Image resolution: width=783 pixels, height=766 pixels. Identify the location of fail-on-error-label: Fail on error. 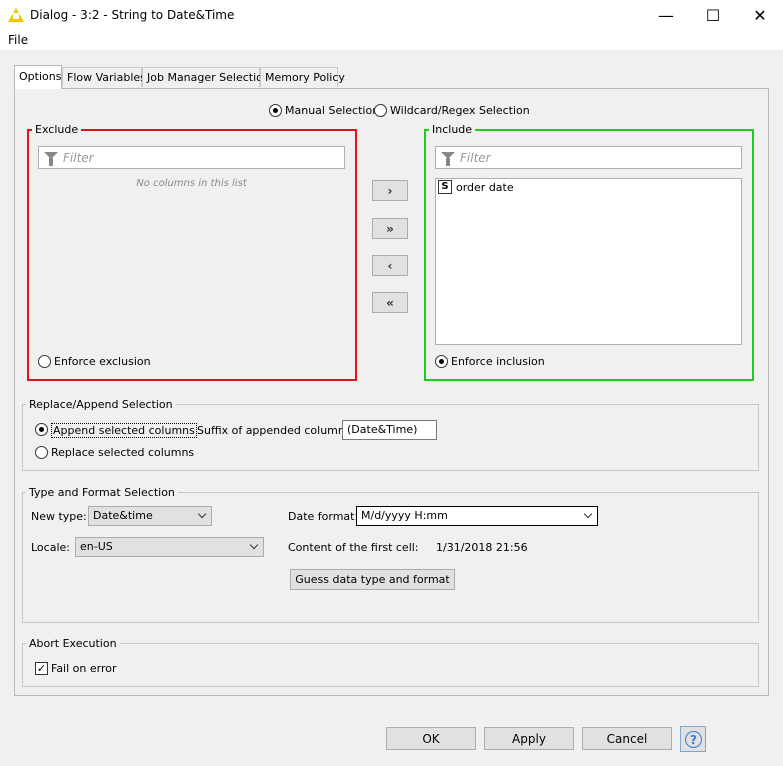
(84, 668).